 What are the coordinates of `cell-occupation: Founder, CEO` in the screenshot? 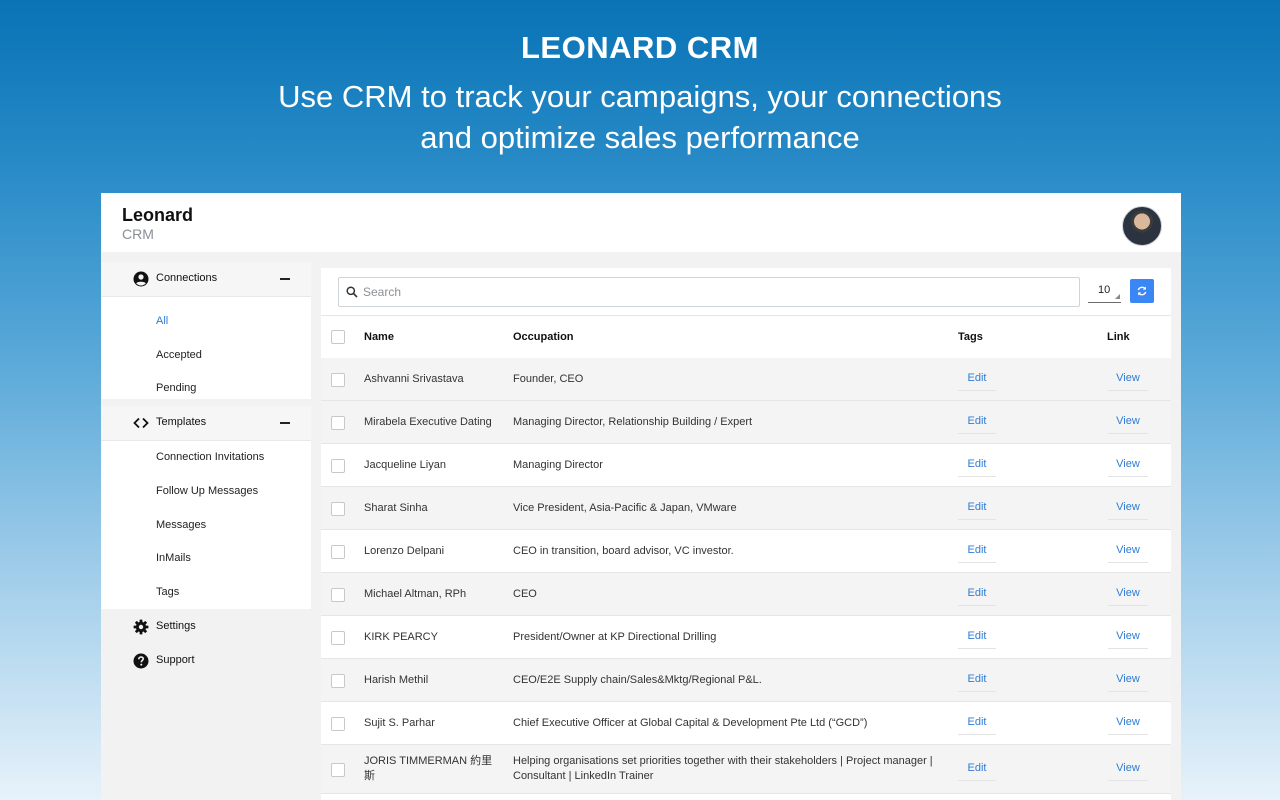 It's located at (548, 379).